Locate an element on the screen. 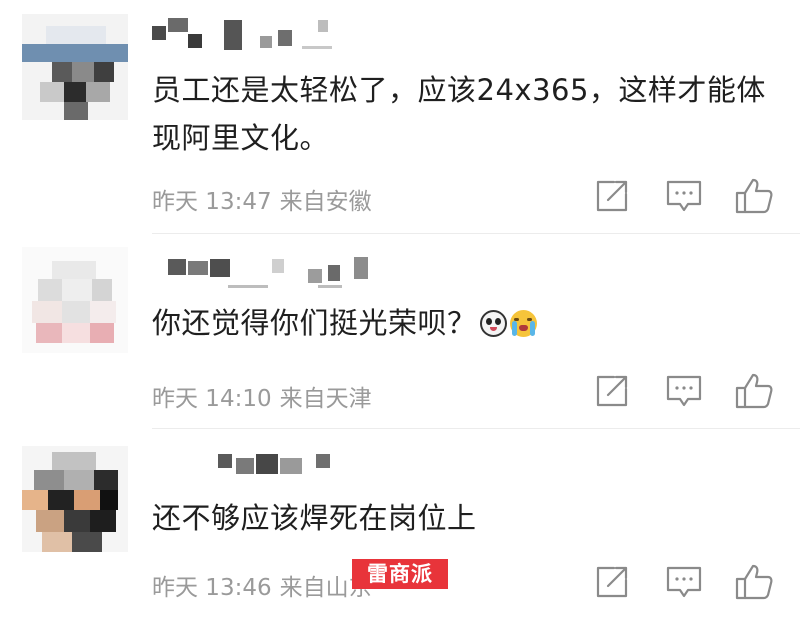  comment-meta: 昨天 13:47 来自安徽 is located at coordinates (266, 199).